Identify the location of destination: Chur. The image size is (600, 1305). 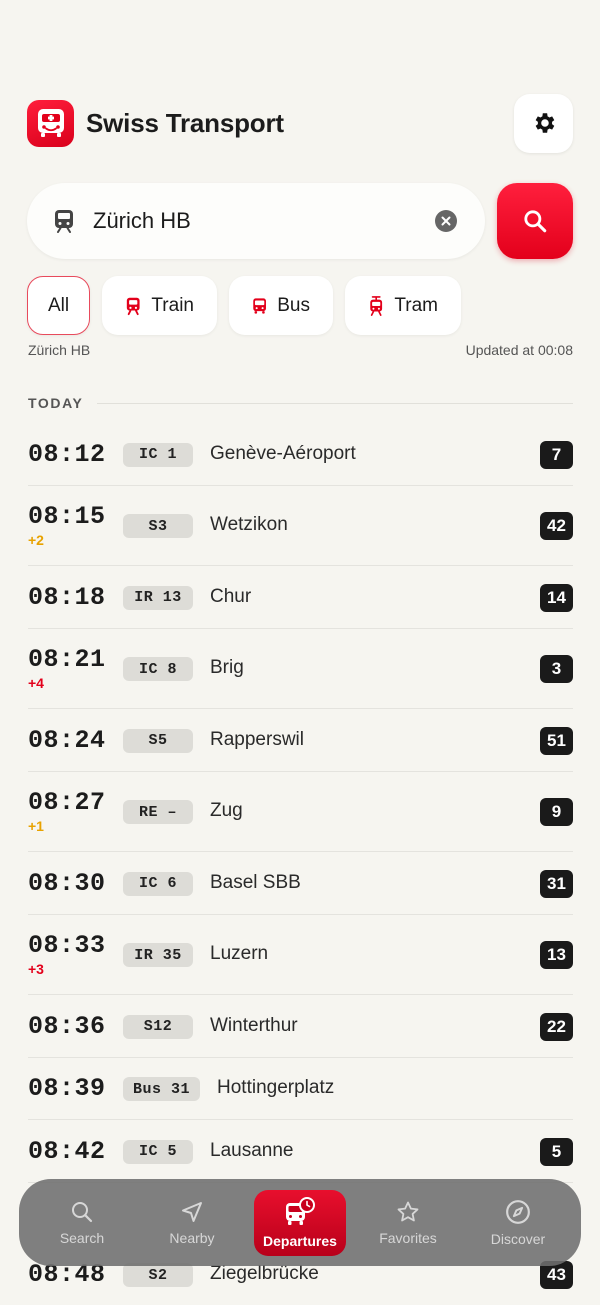
(231, 596).